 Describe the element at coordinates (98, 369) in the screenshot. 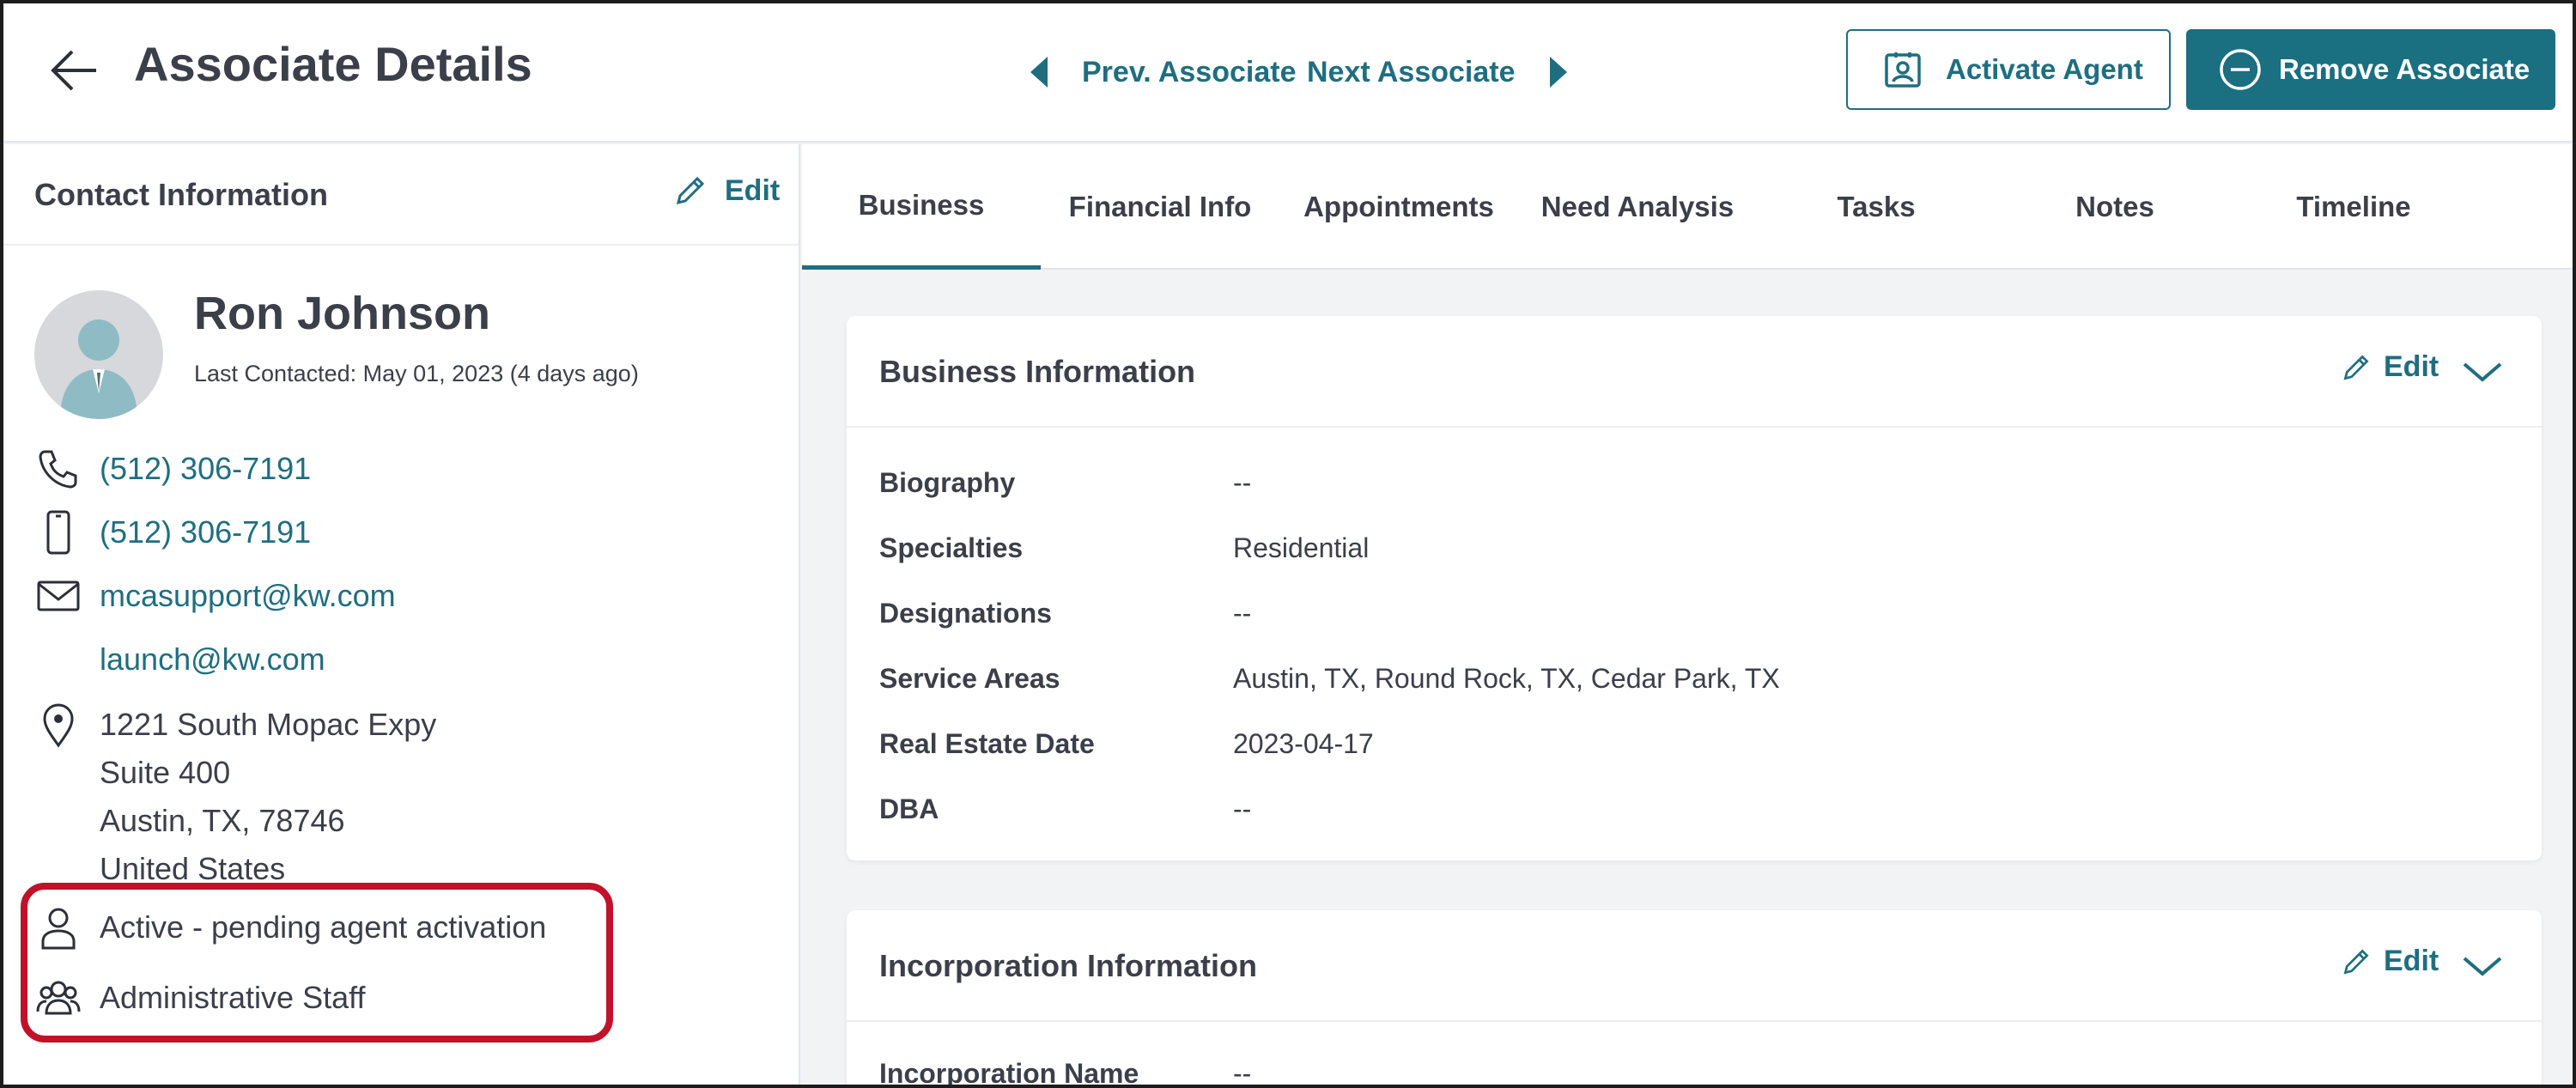

I see `user-silhouette-icon` at that location.